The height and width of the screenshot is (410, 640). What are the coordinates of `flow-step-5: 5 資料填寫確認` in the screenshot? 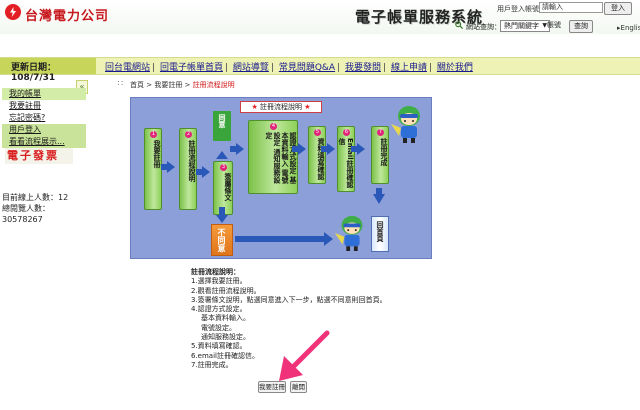 It's located at (317, 155).